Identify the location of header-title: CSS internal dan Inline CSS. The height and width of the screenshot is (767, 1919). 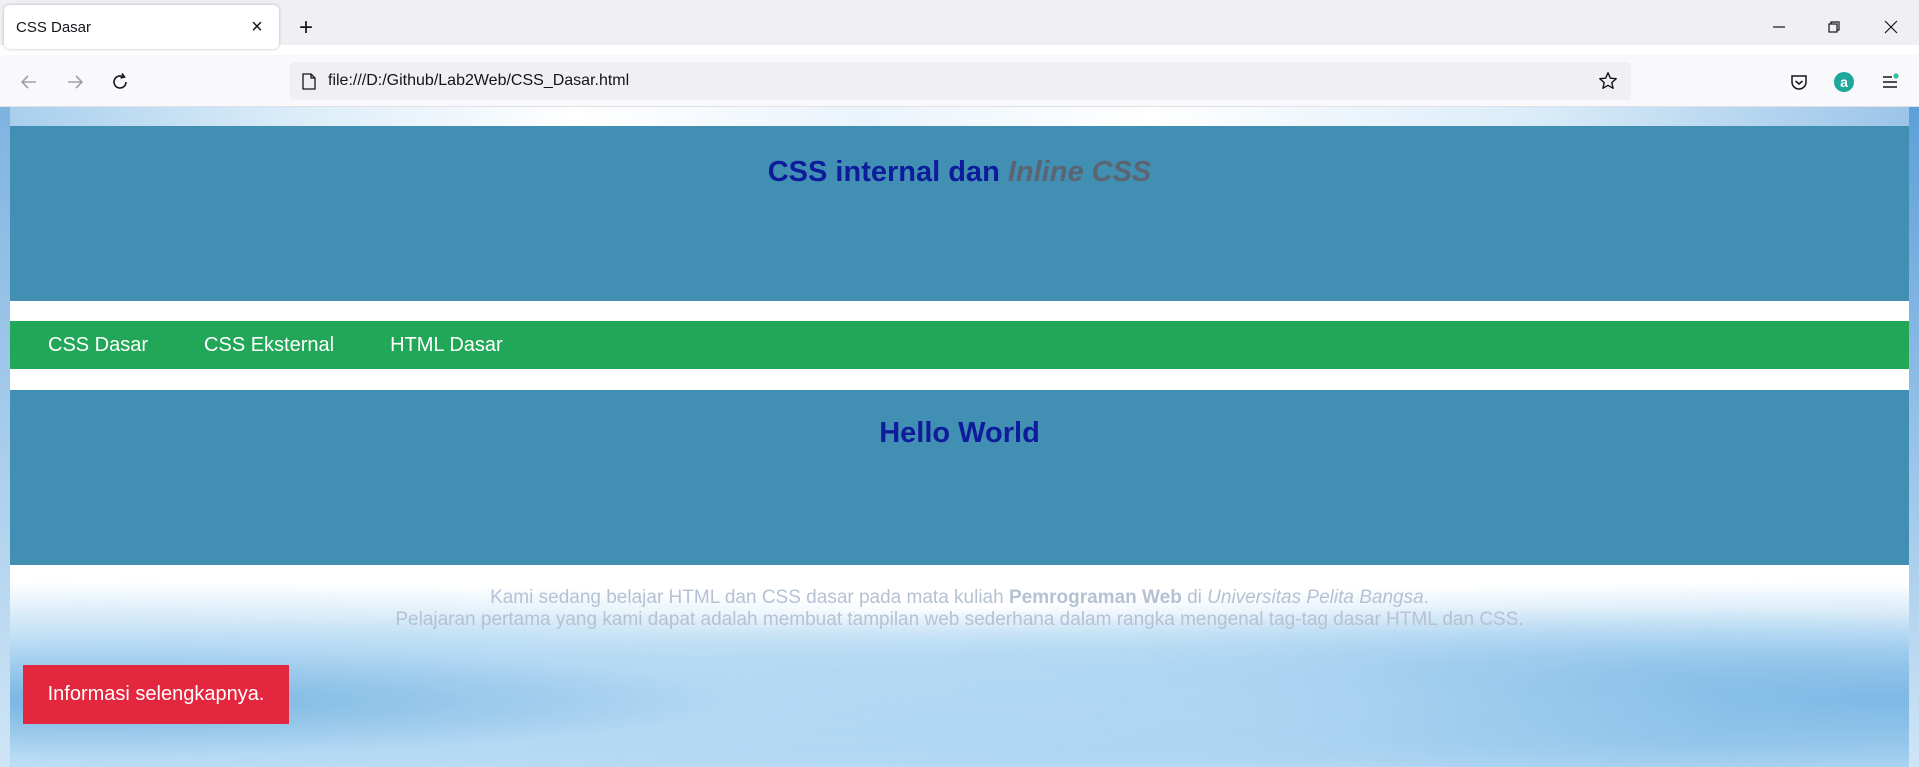
(959, 172).